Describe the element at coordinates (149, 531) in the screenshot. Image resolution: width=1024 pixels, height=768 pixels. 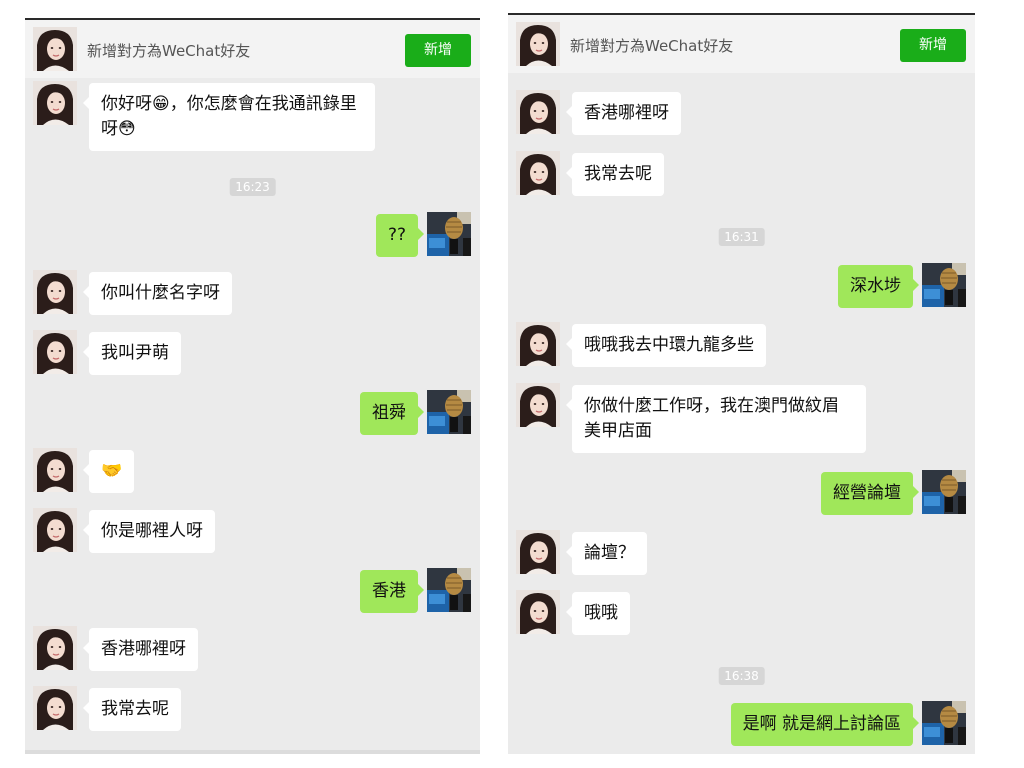
I see `message-bubble: 你是哪裡人呀` at that location.